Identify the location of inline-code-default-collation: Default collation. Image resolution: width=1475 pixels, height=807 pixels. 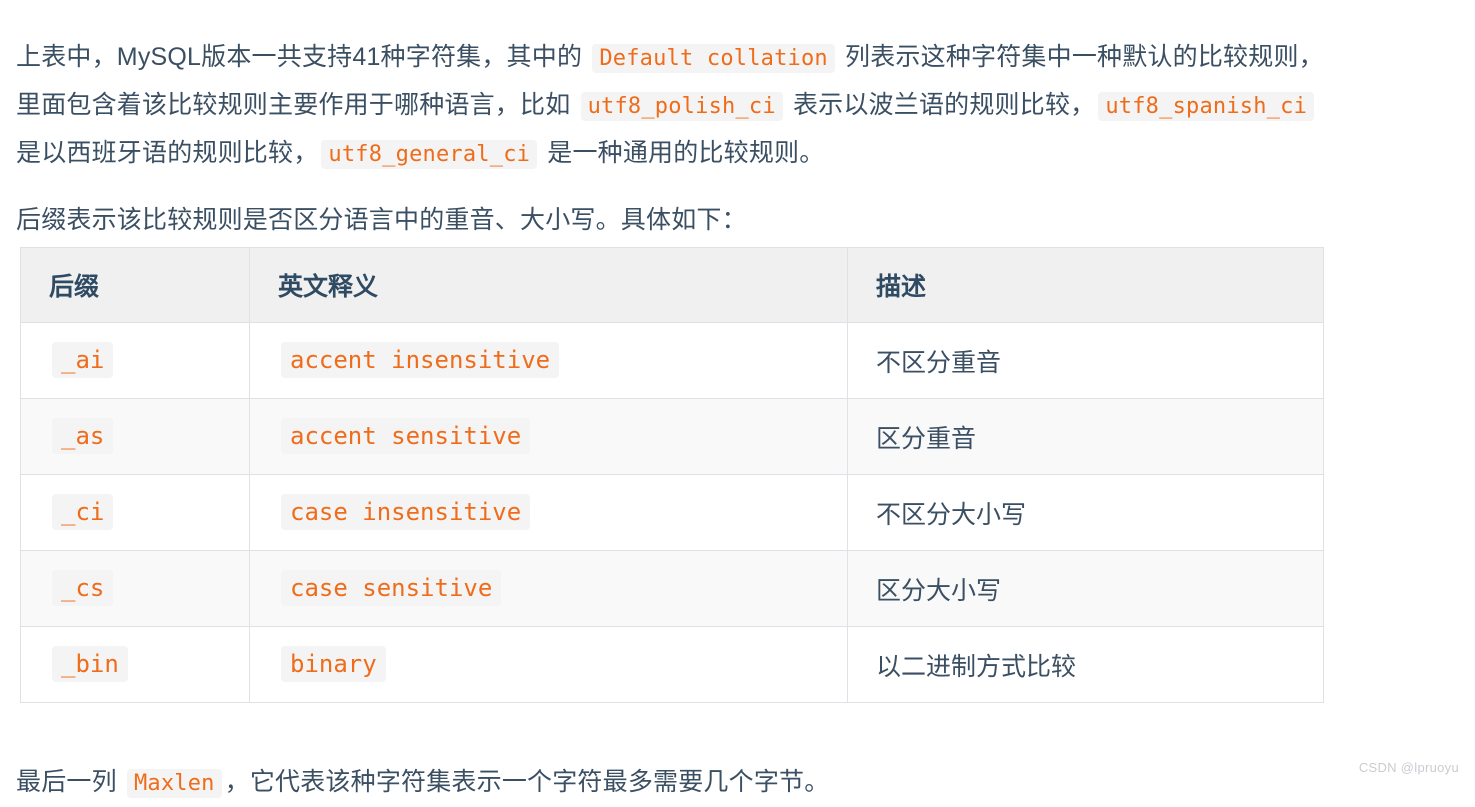
(713, 58).